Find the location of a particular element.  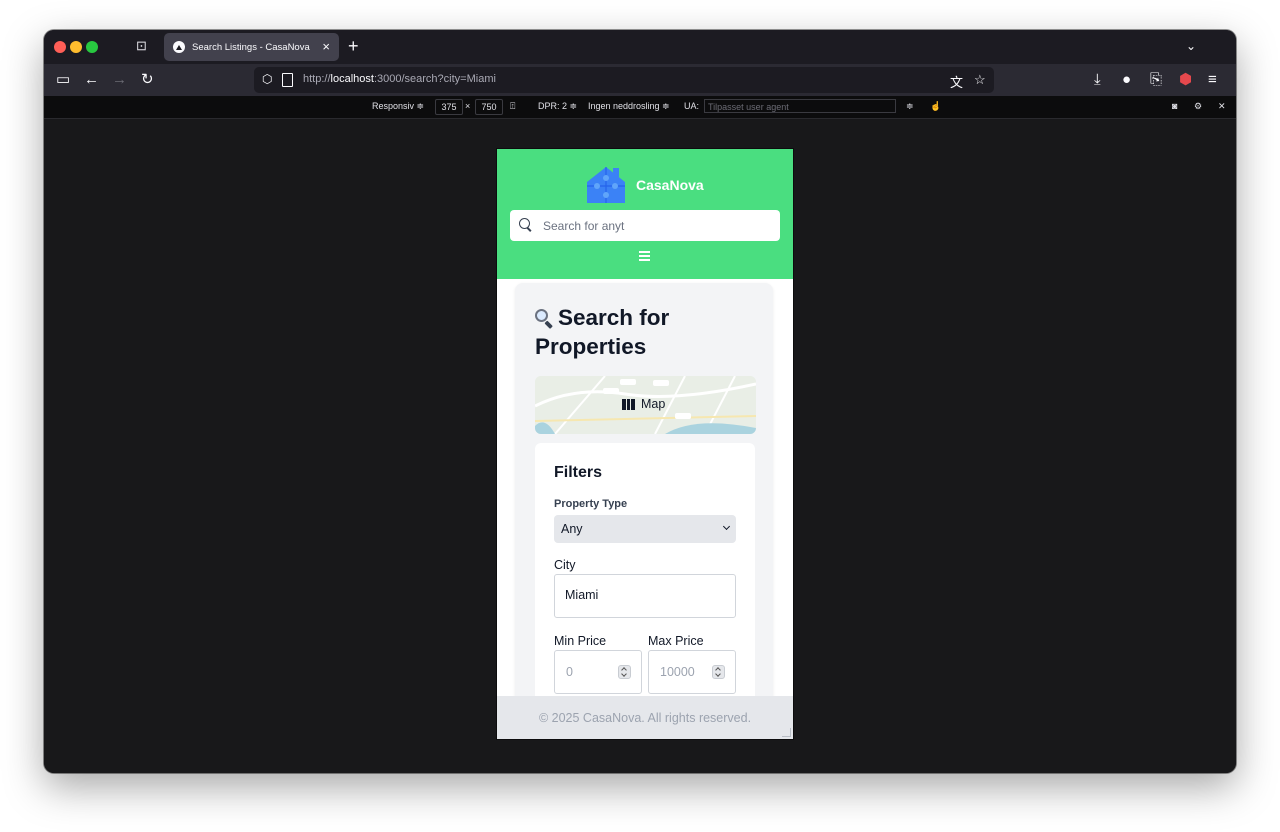

tab-search-listings: Search Listings - CasaNova × is located at coordinates (251, 47).